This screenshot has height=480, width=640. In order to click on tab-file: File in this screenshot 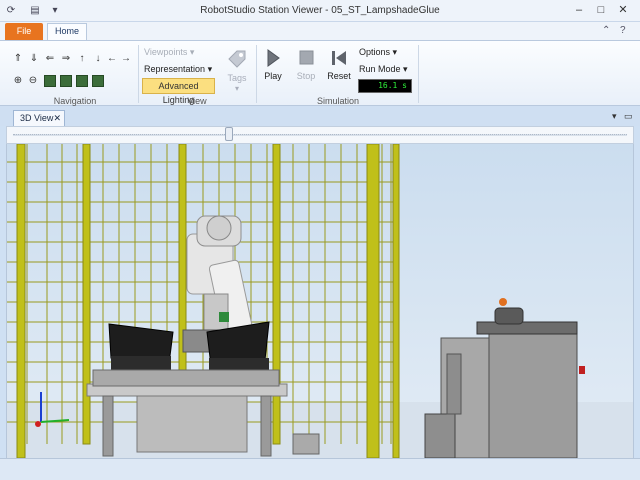, I will do `click(24, 31)`.